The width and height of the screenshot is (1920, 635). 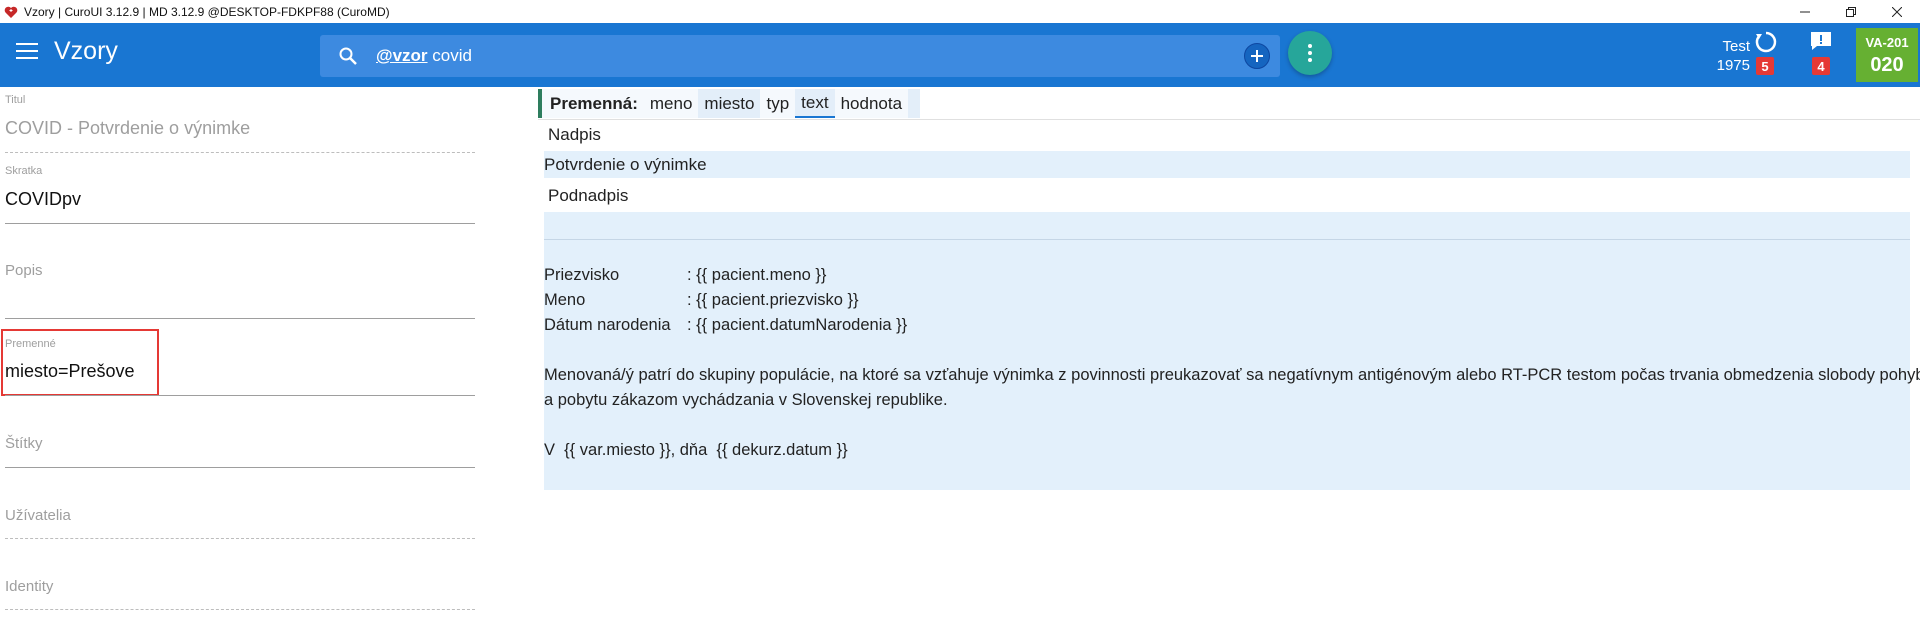 I want to click on column-hodnota: hodnota, so click(x=871, y=103).